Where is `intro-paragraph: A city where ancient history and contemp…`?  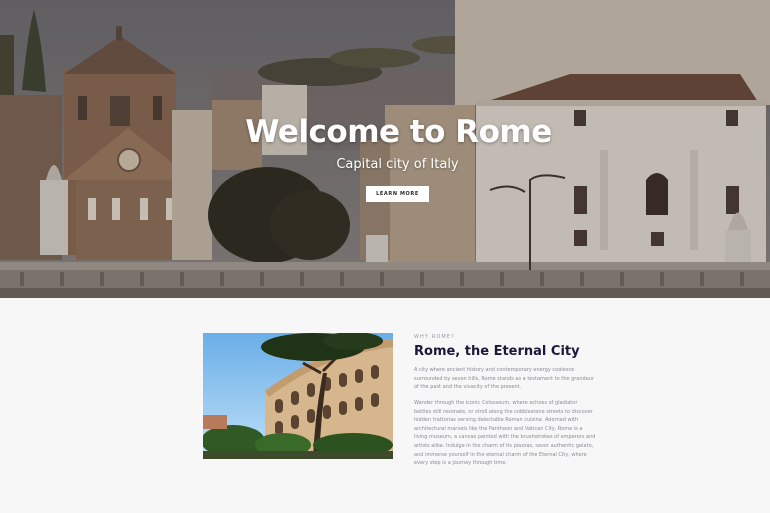 intro-paragraph: A city where ancient history and contemp… is located at coordinates (504, 379).